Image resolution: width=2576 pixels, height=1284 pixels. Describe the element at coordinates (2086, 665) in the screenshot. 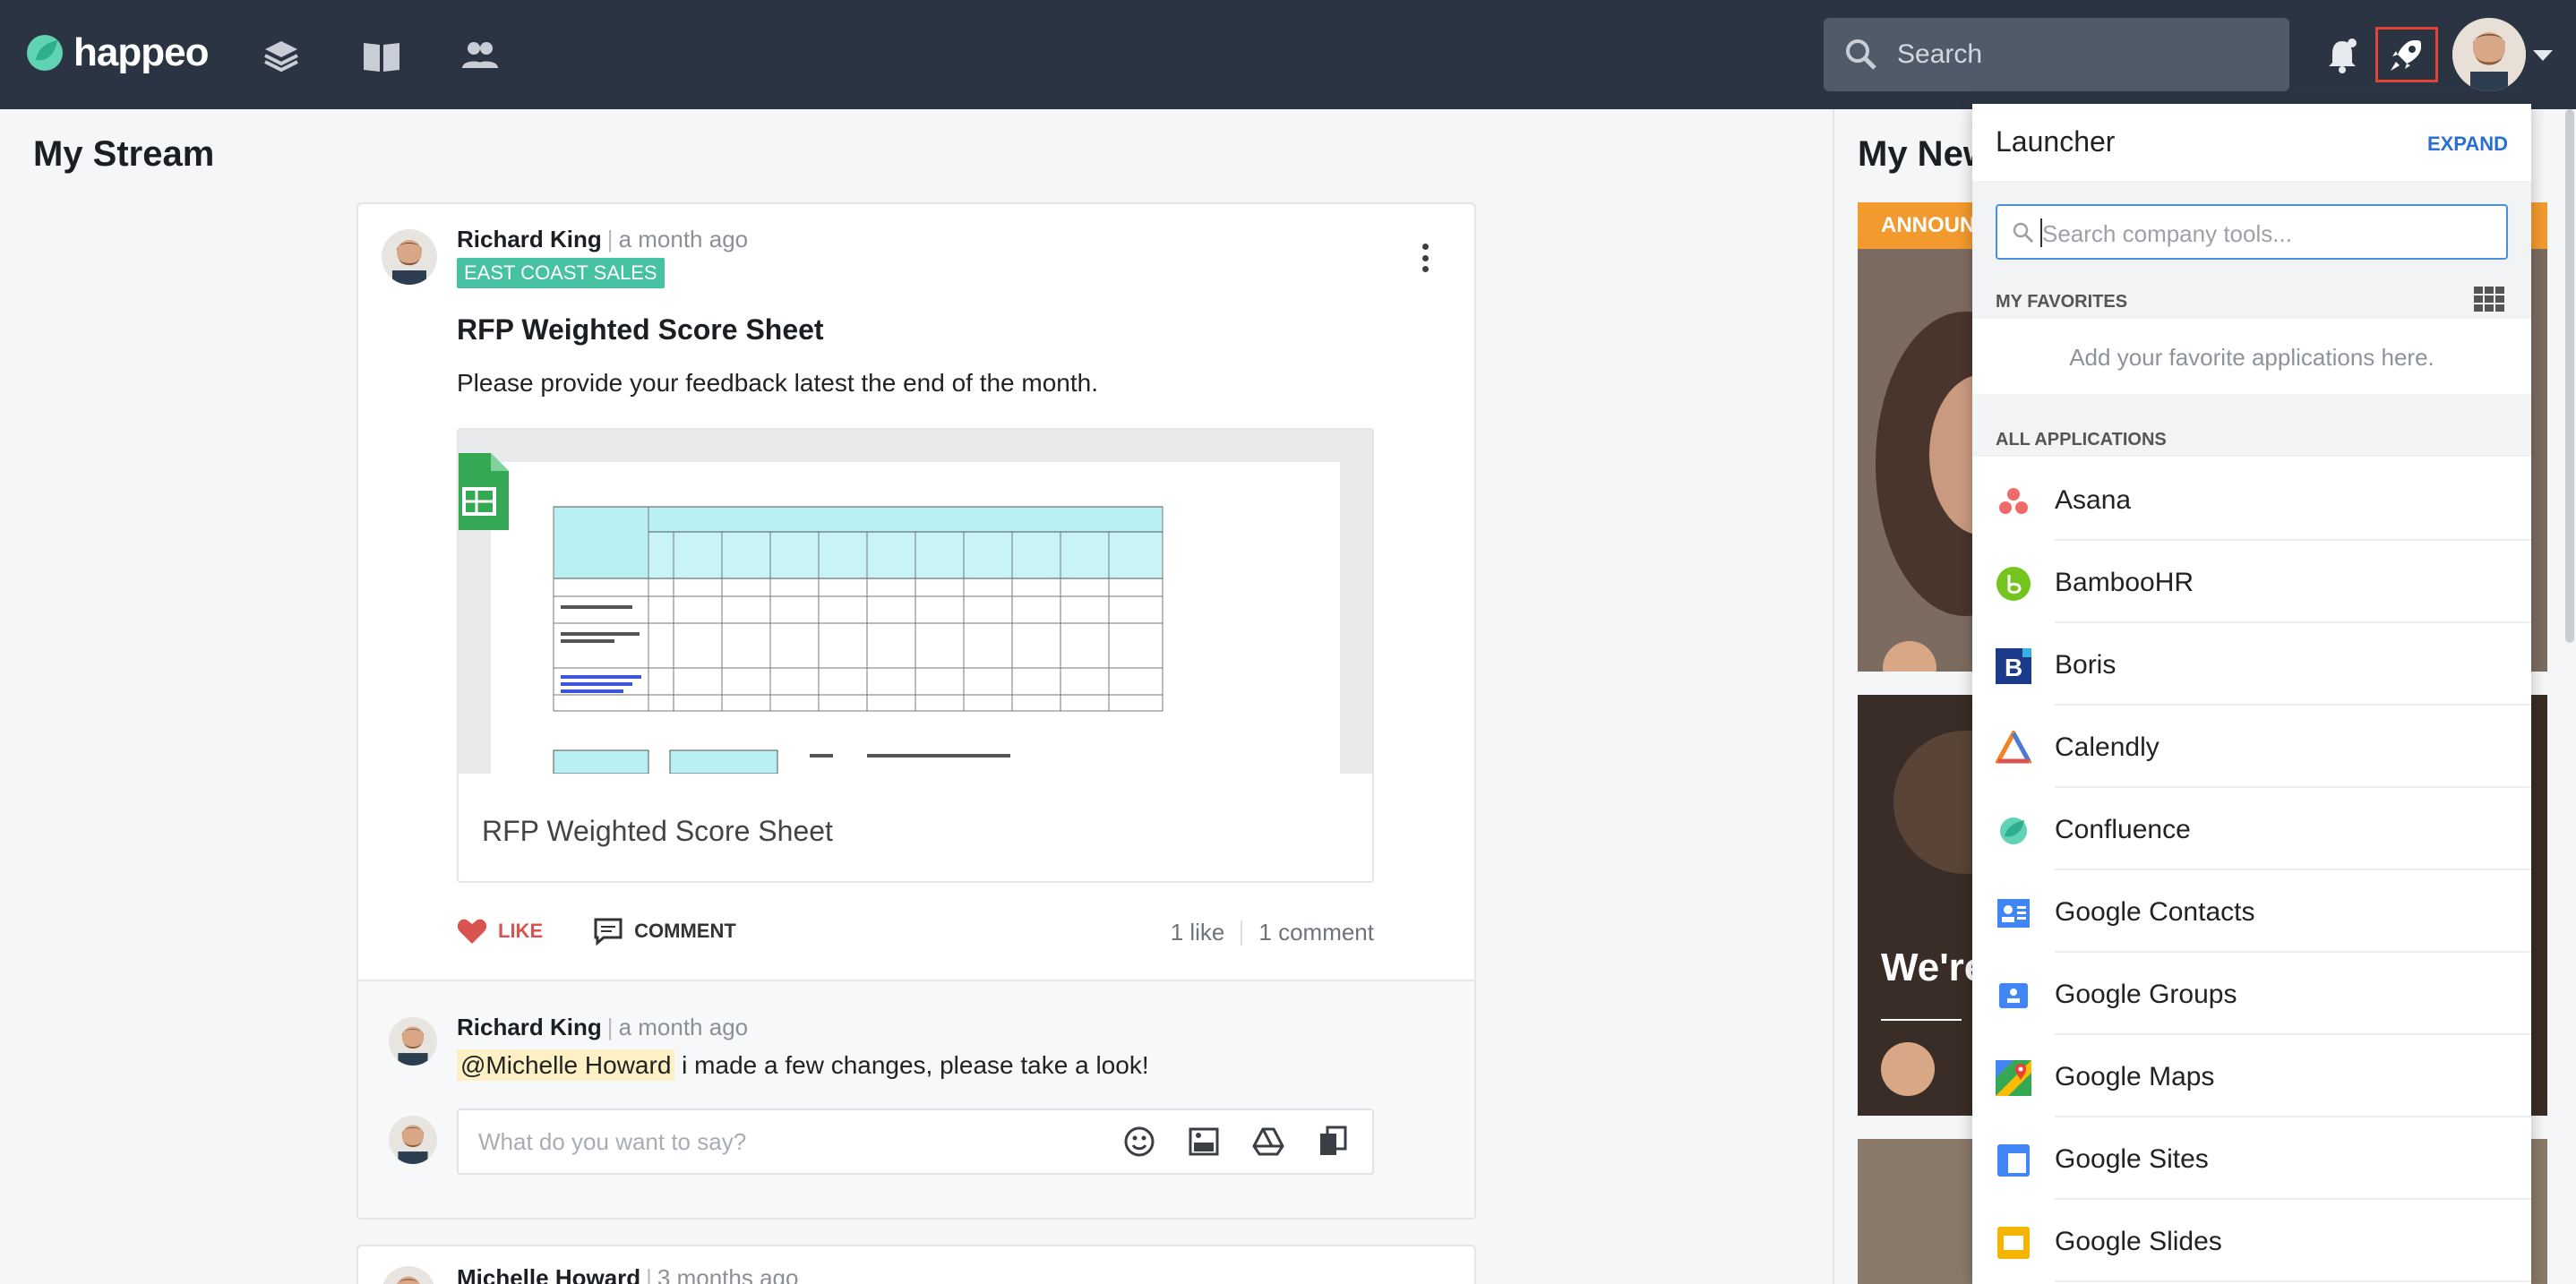

I see `app-name: Boris` at that location.